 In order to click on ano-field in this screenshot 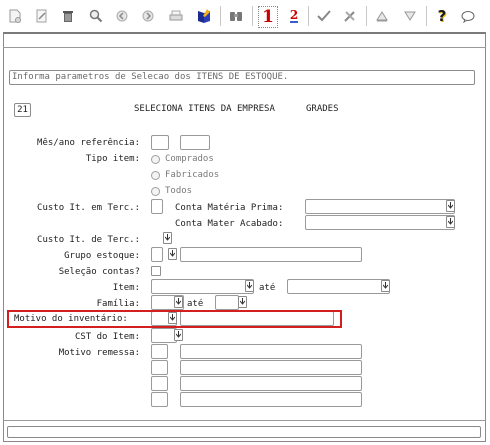, I will do `click(195, 142)`.